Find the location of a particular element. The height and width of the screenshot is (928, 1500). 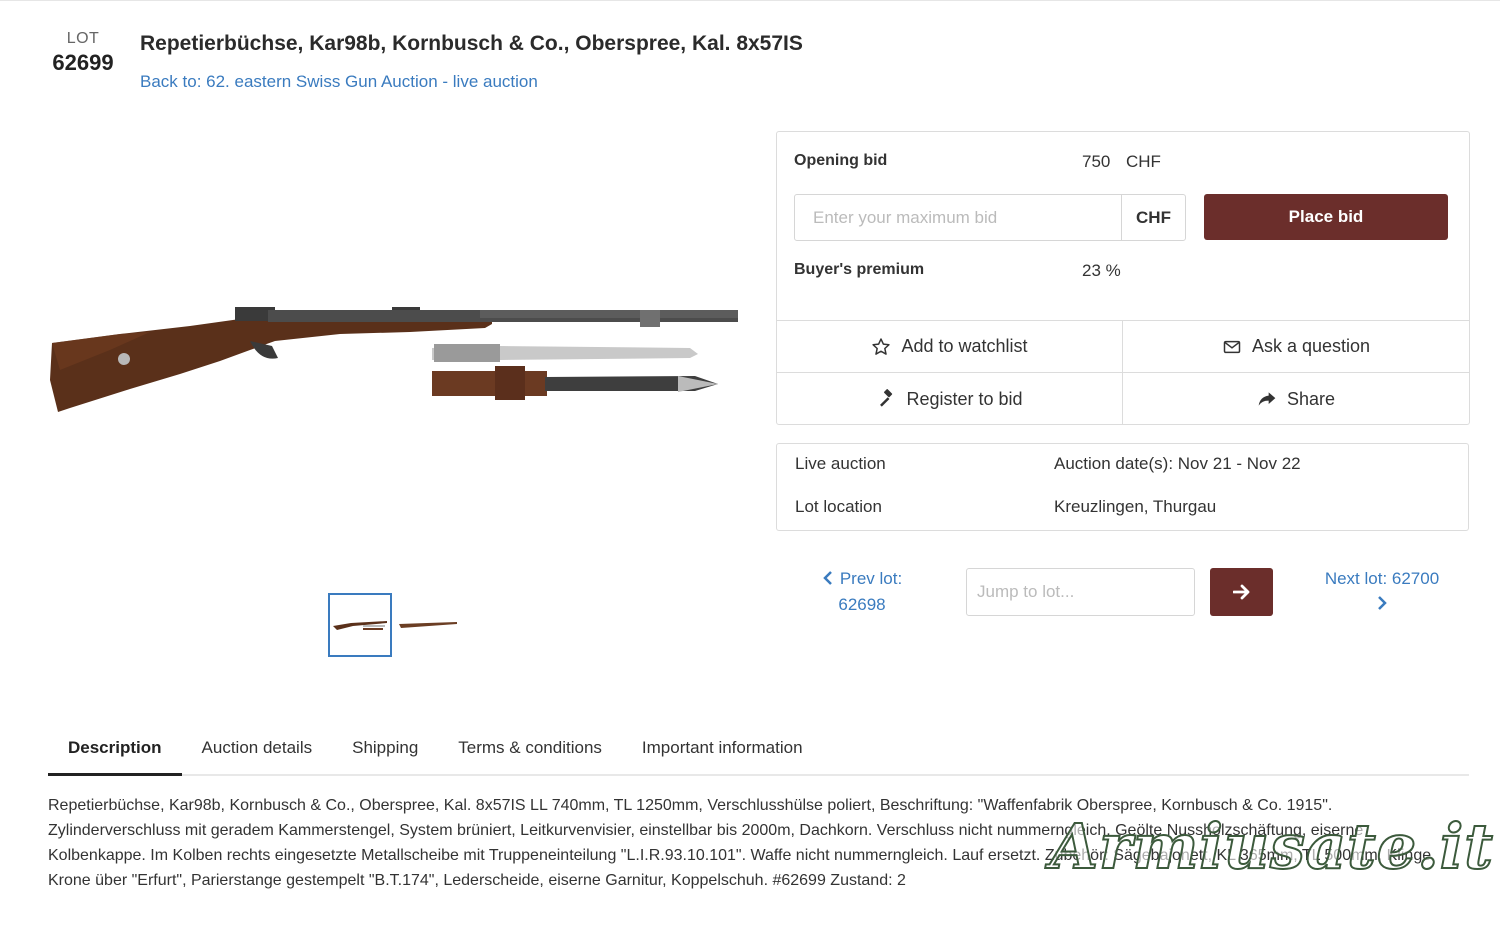

lot-badge: LOT 62699 is located at coordinates (83, 53).